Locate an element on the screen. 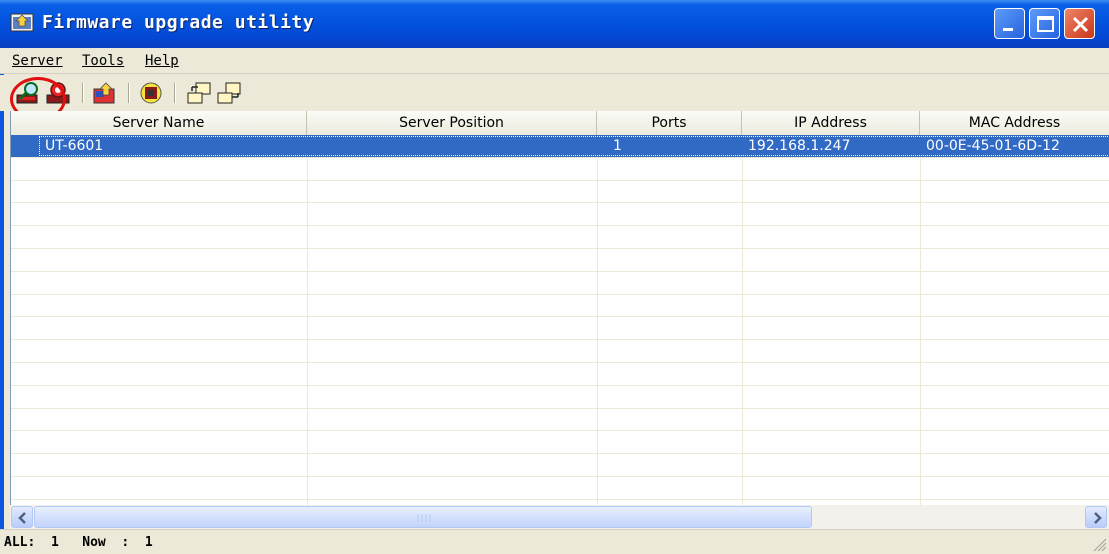  column-header-ports: Ports is located at coordinates (669, 123).